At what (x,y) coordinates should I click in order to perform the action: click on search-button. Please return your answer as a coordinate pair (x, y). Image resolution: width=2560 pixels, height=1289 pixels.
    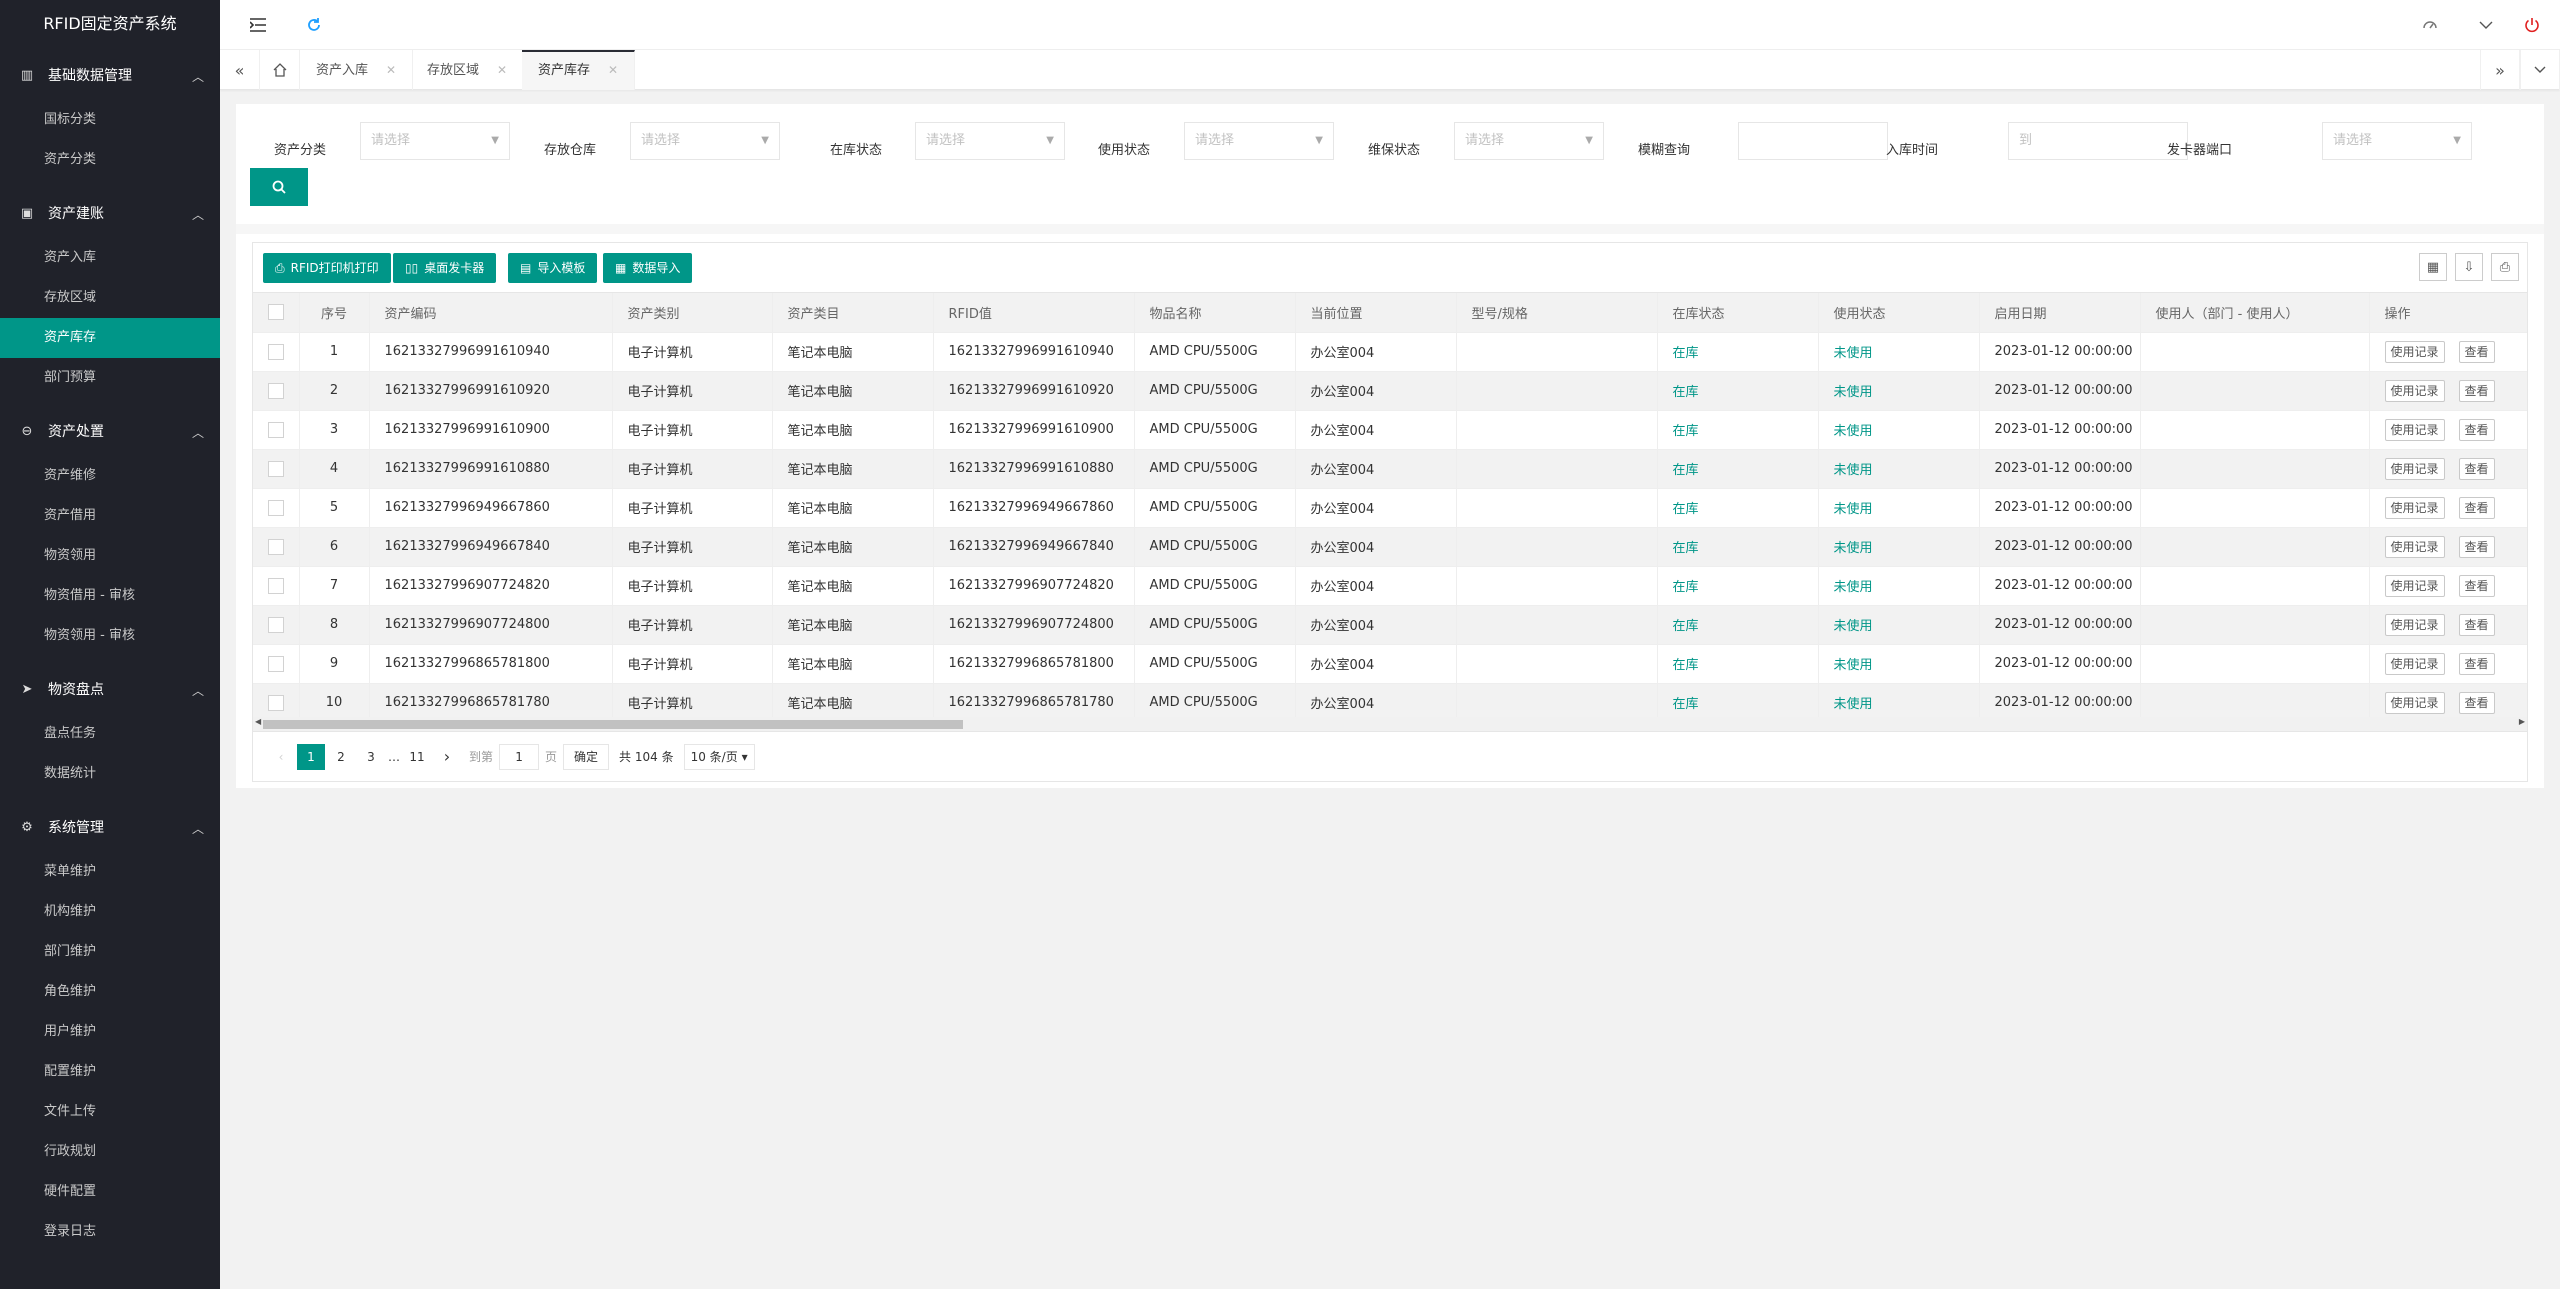
    Looking at the image, I should click on (279, 187).